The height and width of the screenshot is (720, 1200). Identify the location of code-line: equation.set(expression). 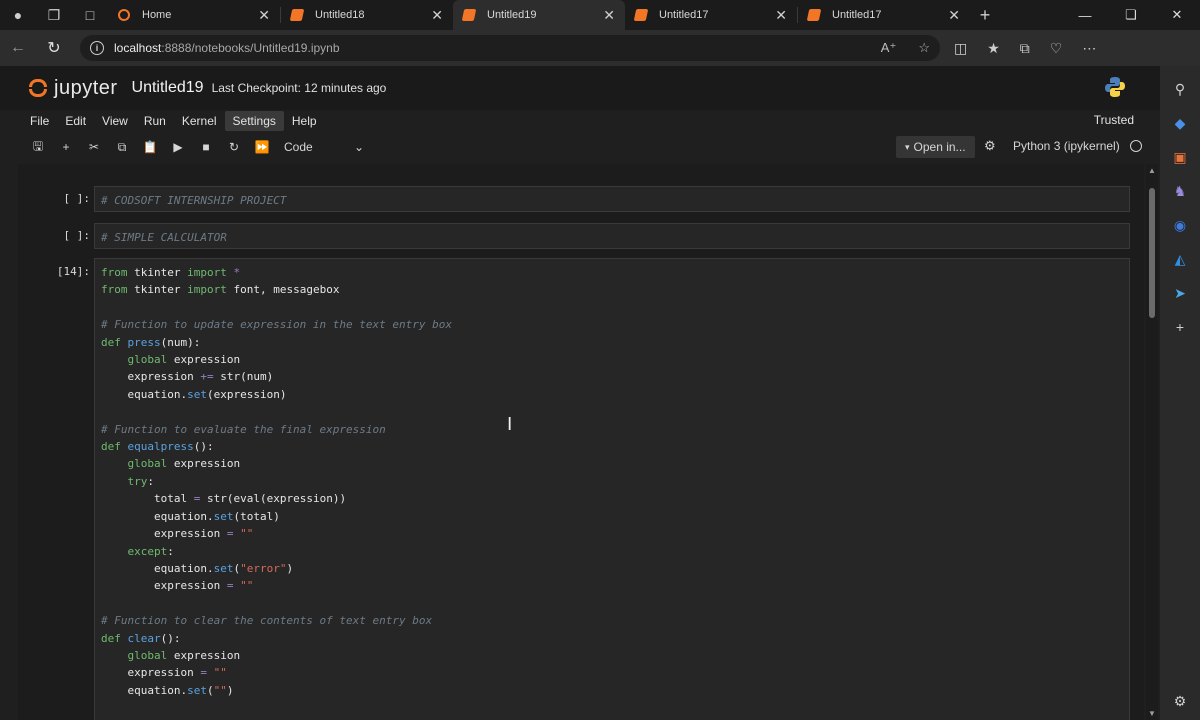
(207, 394).